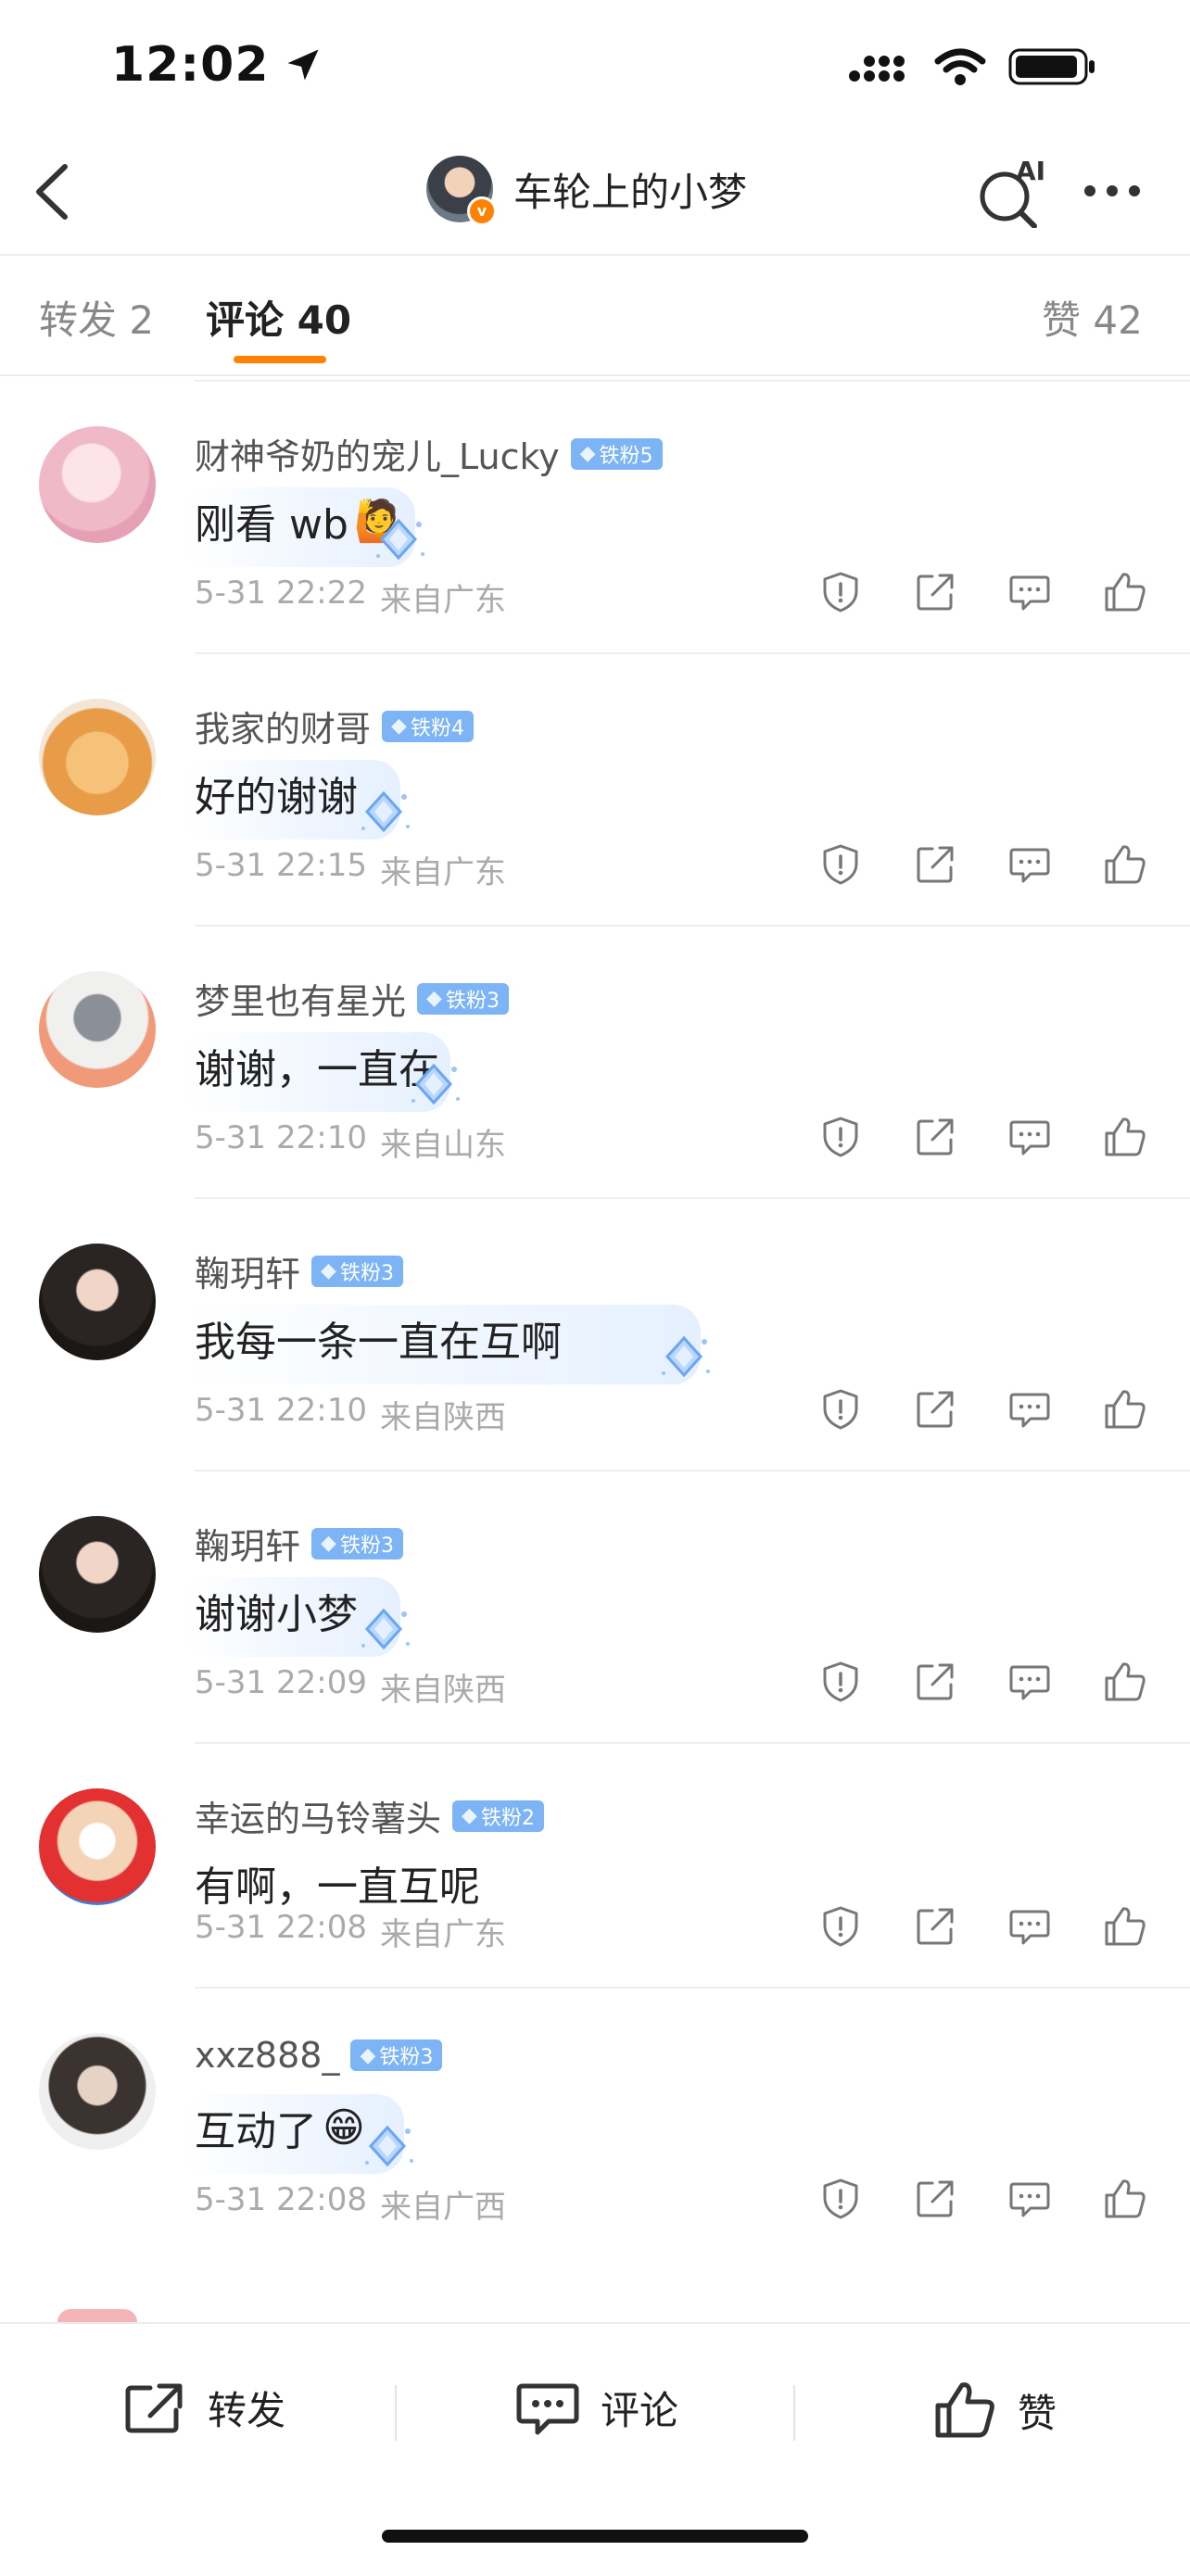 The image size is (1190, 2576). I want to click on repost-icon, so click(154, 2407).